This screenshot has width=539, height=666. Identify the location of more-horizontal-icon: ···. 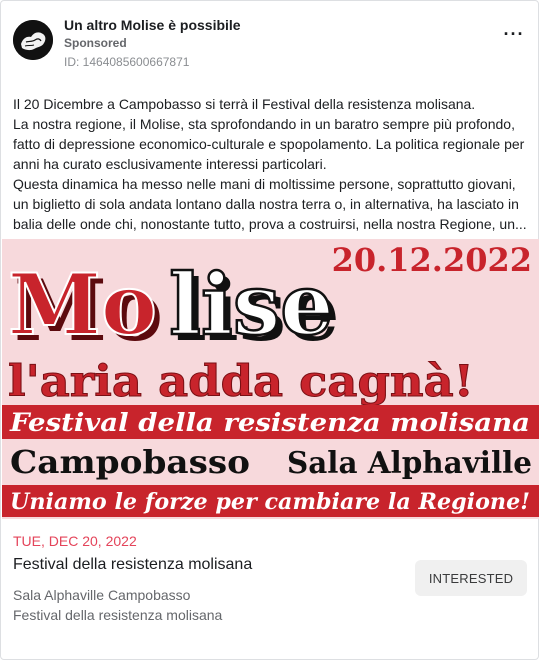
(514, 34).